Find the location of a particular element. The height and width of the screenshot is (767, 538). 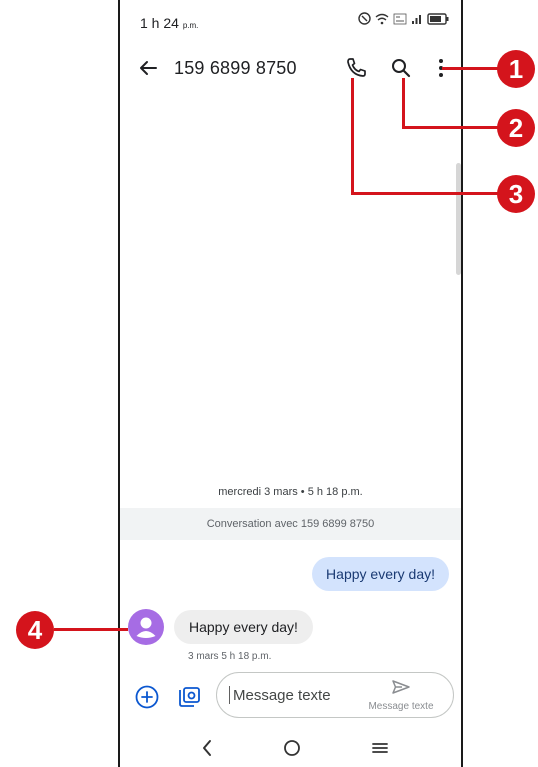

message-compose-field: Message texte Message texte is located at coordinates (335, 695).